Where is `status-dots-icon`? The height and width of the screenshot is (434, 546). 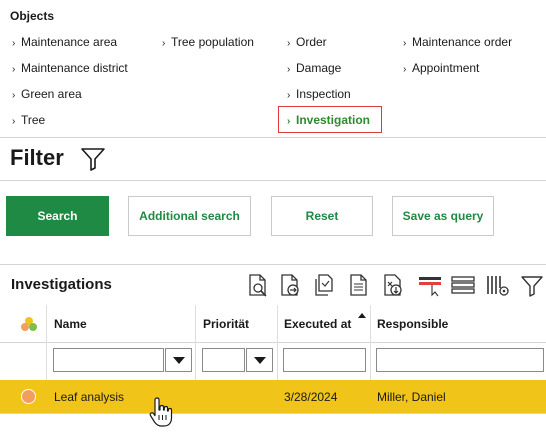 status-dots-icon is located at coordinates (29, 324).